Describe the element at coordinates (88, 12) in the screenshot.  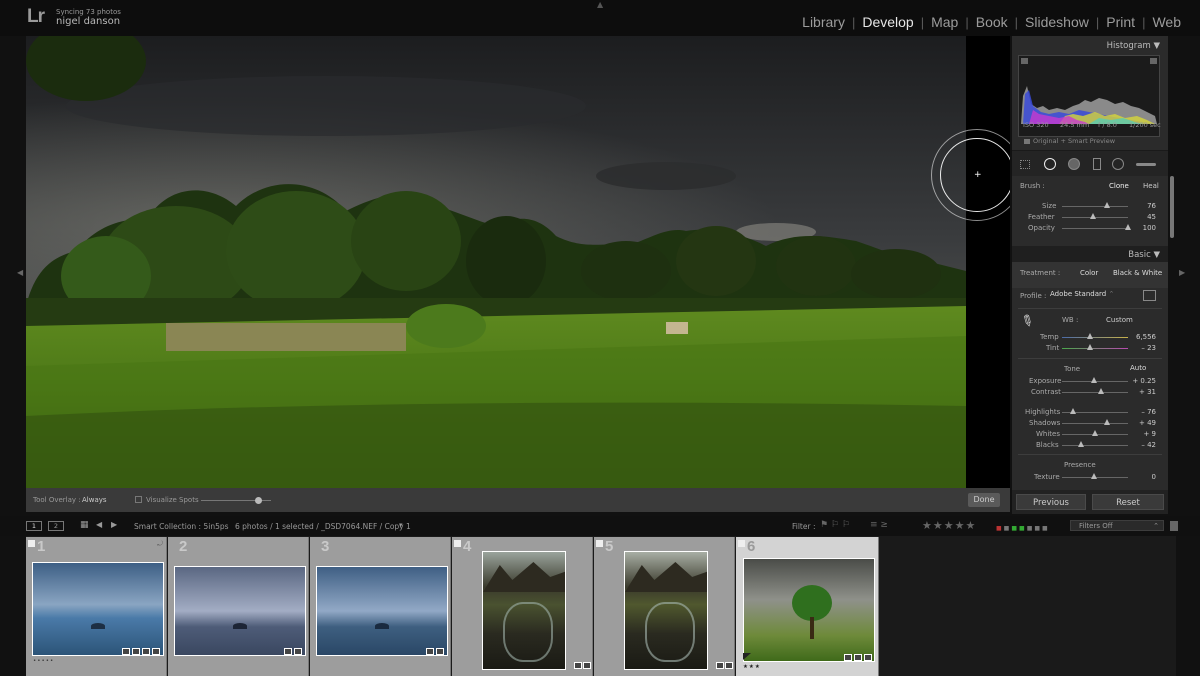
I see `sync-status: Syncing 73 photos` at that location.